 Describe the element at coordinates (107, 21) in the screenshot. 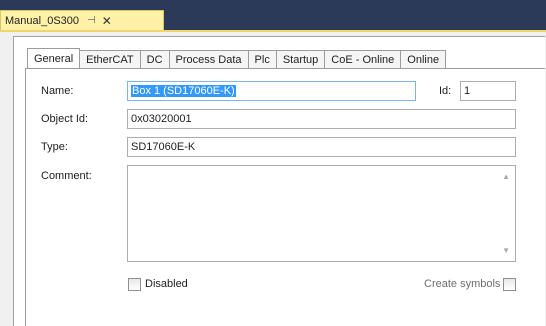

I see `close-icon: ✕` at that location.